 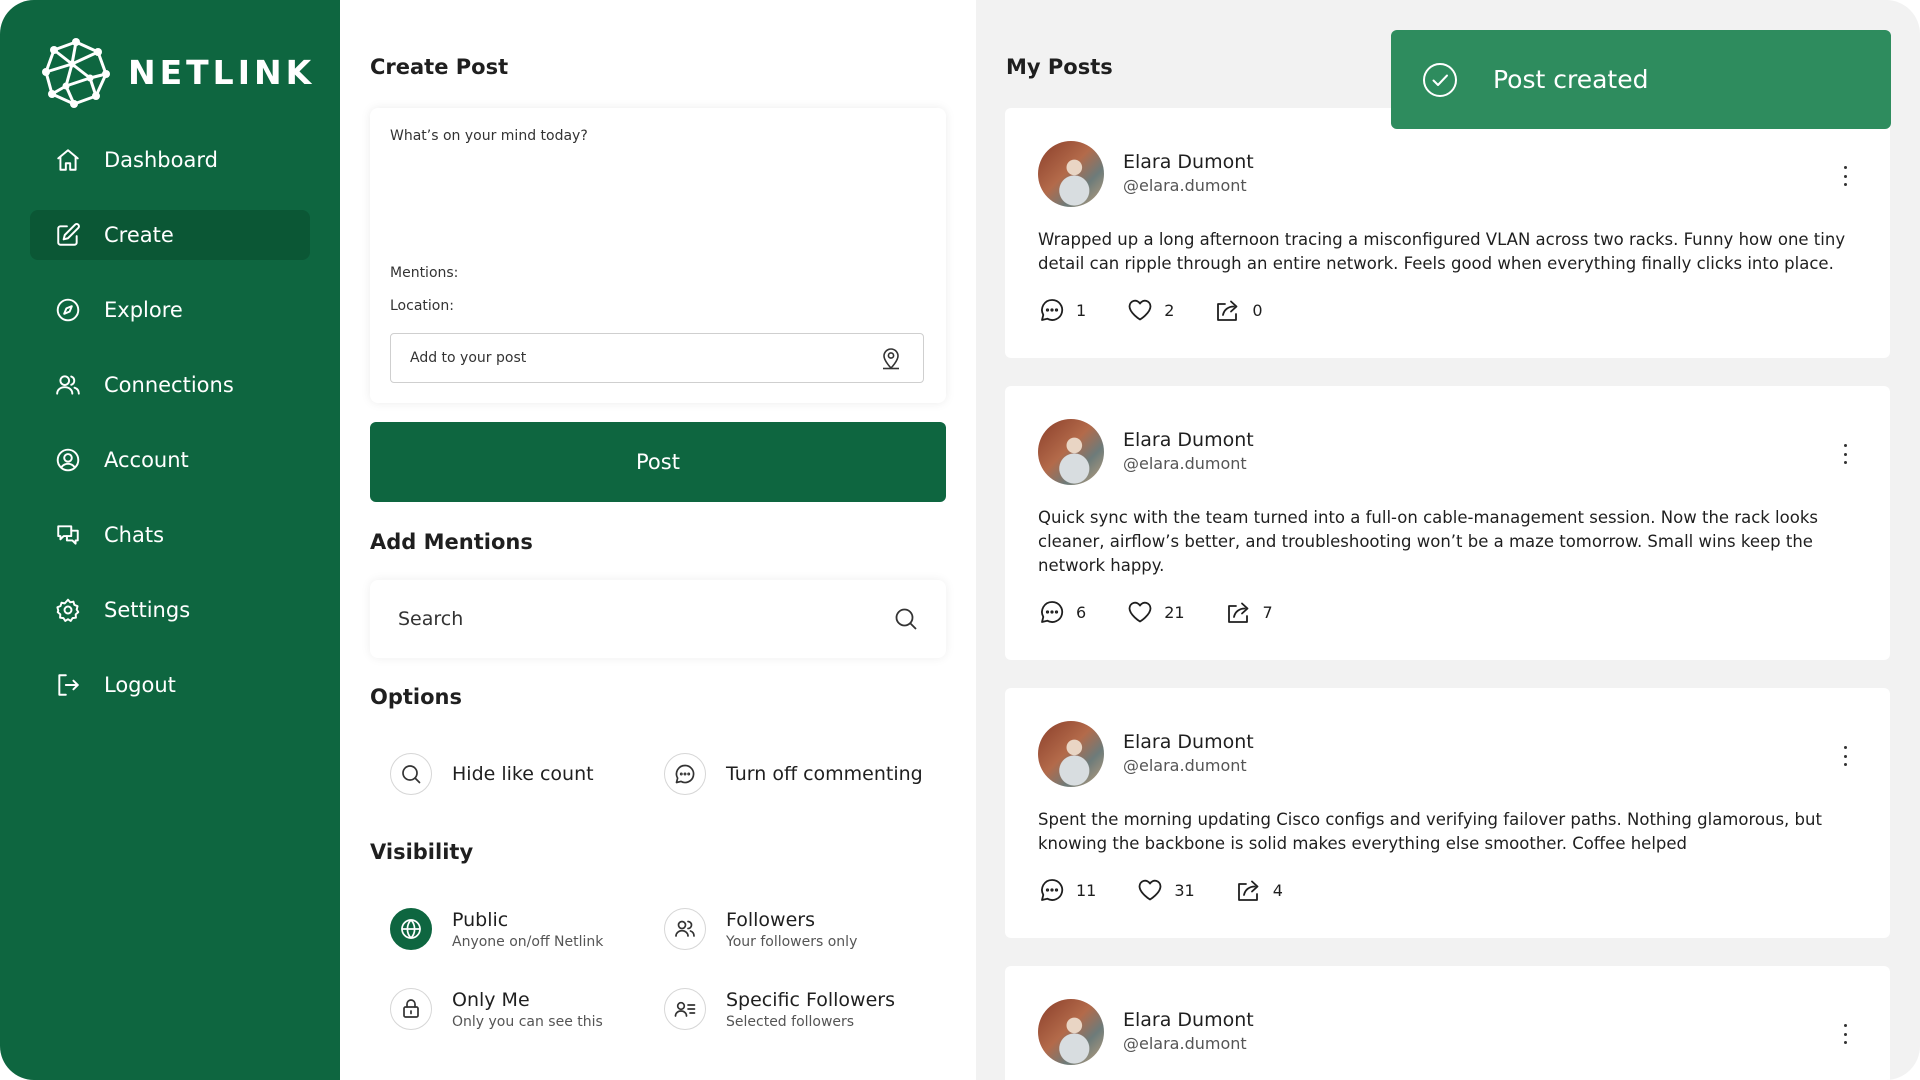 What do you see at coordinates (451, 542) in the screenshot?
I see `add-mentions-title: Add Mentions` at bounding box center [451, 542].